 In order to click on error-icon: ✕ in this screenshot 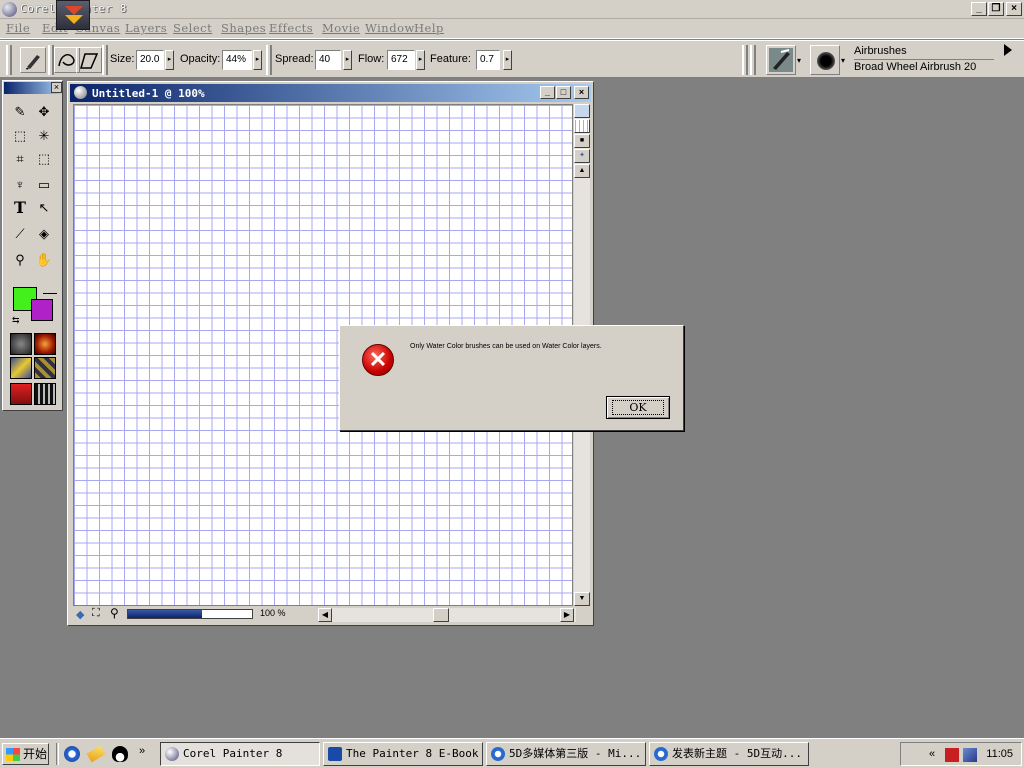, I will do `click(378, 360)`.